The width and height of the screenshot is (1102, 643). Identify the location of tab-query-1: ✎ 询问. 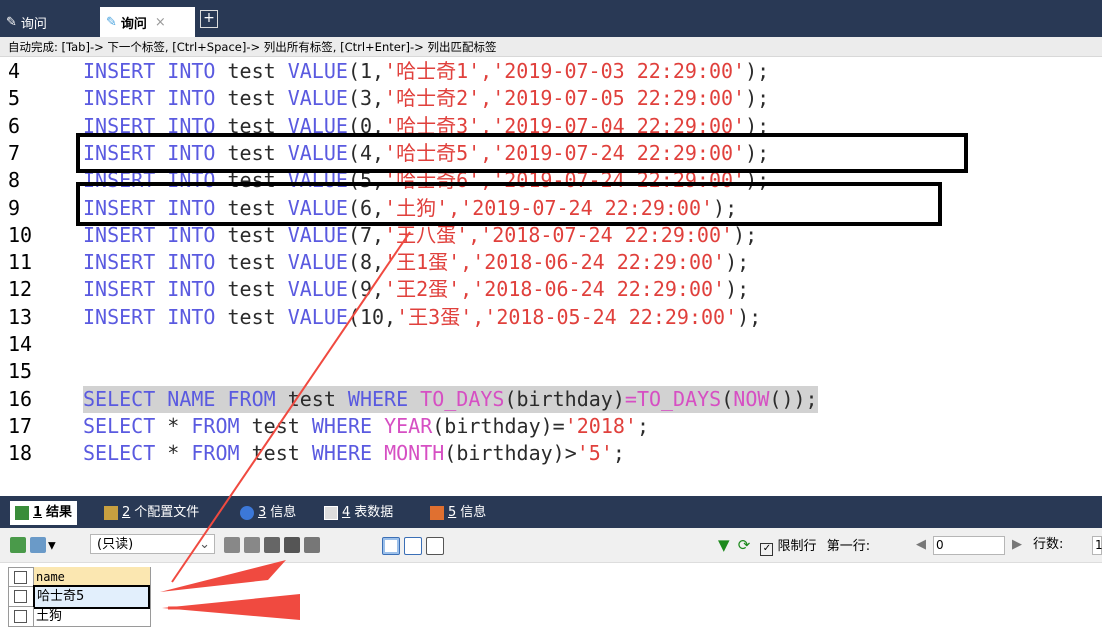
(26, 22).